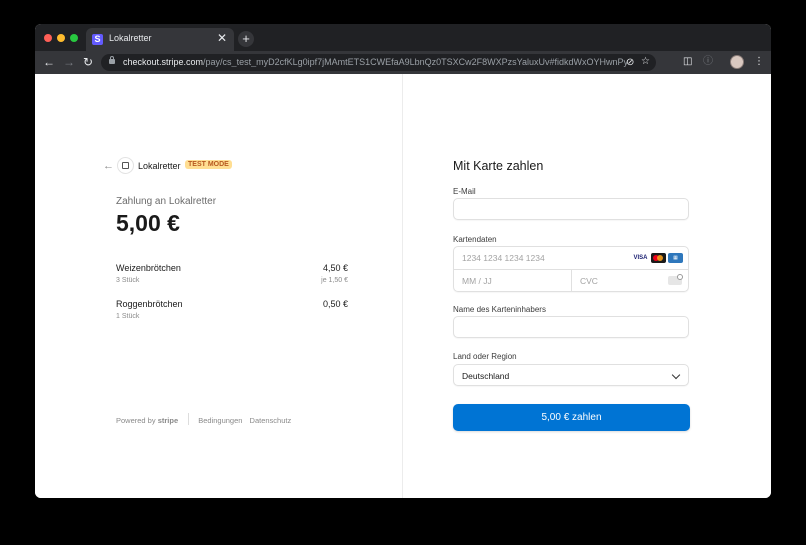 The height and width of the screenshot is (545, 806). Describe the element at coordinates (168, 420) in the screenshot. I see `stripe-logo: stripe` at that location.